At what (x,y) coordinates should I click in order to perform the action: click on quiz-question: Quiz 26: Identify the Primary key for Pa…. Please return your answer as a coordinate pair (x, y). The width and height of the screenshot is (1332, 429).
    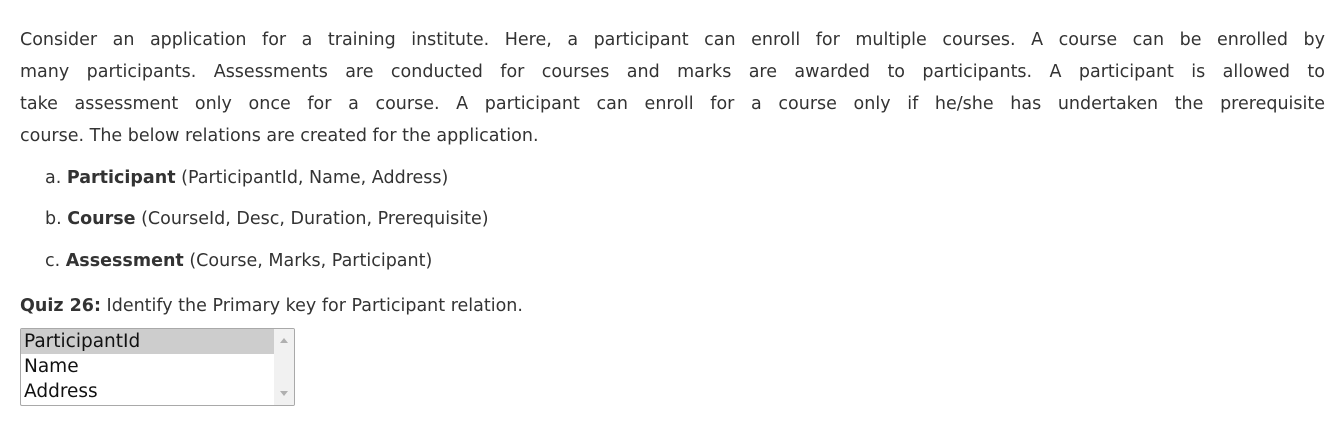
    Looking at the image, I should click on (271, 306).